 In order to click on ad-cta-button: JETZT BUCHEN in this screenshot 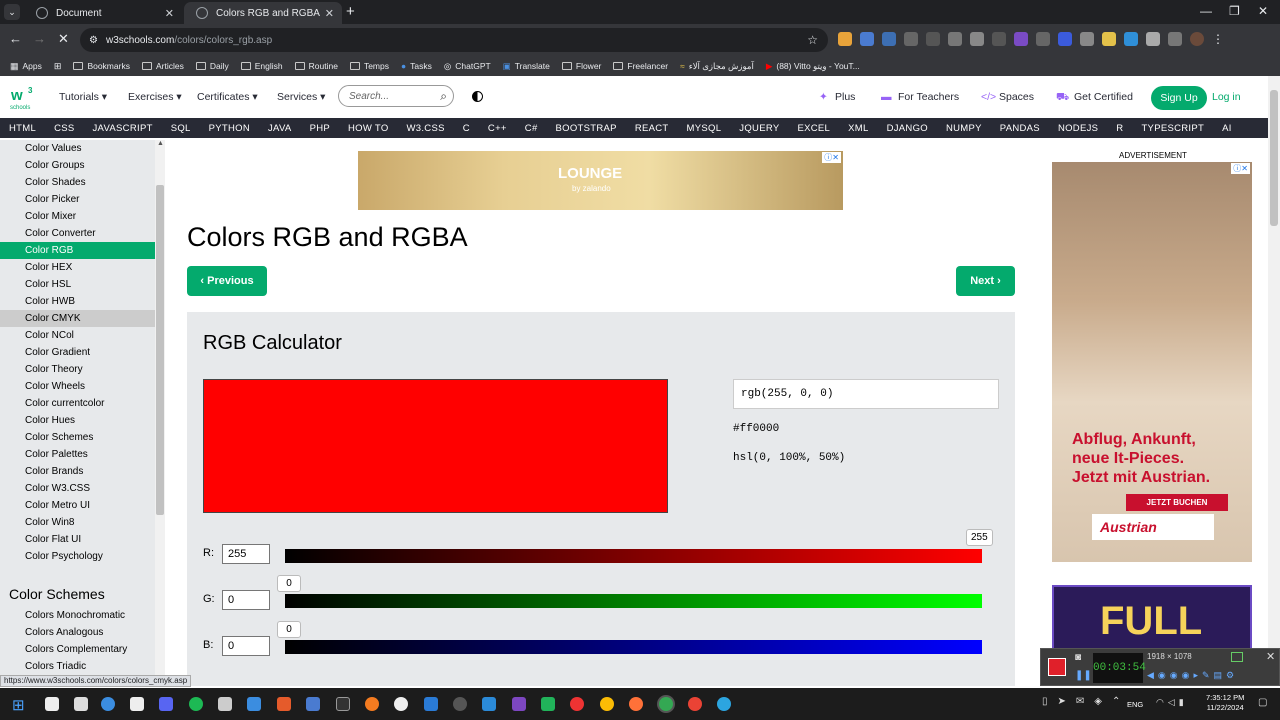, I will do `click(1177, 502)`.